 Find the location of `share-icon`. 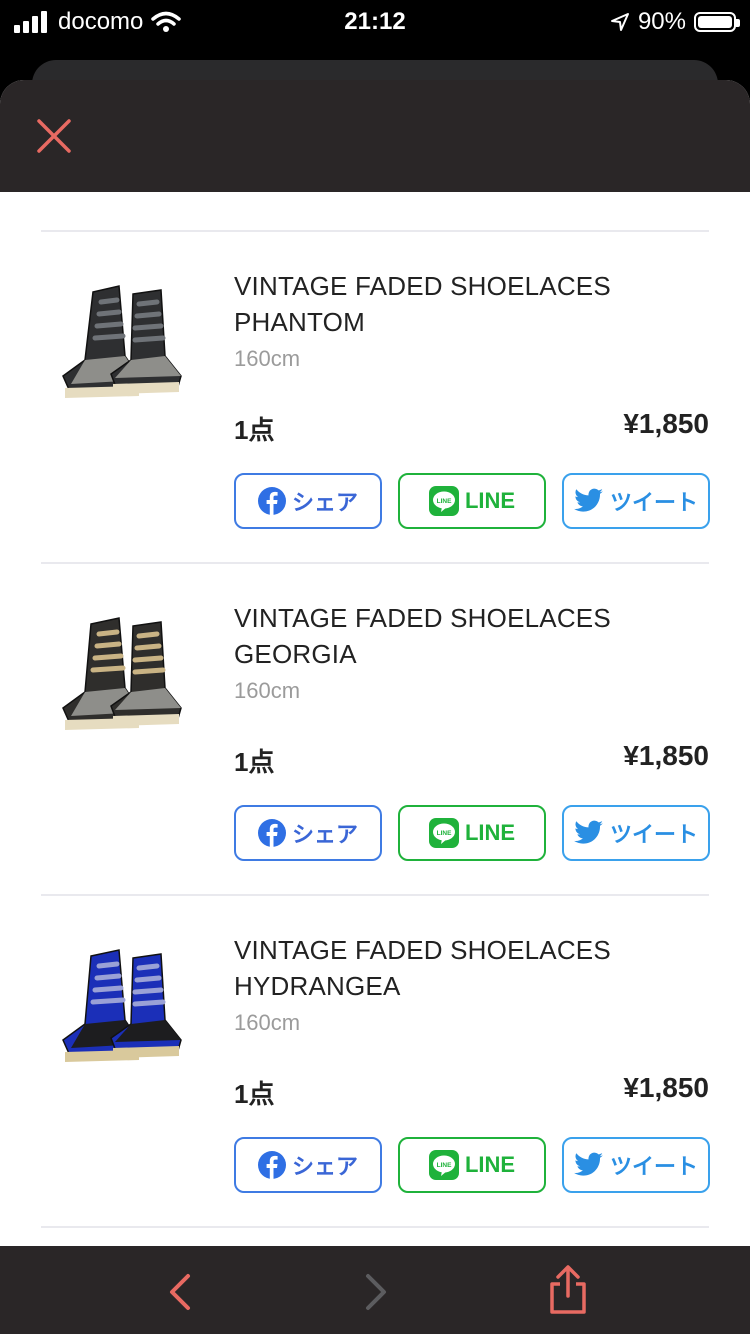

share-icon is located at coordinates (568, 1289).